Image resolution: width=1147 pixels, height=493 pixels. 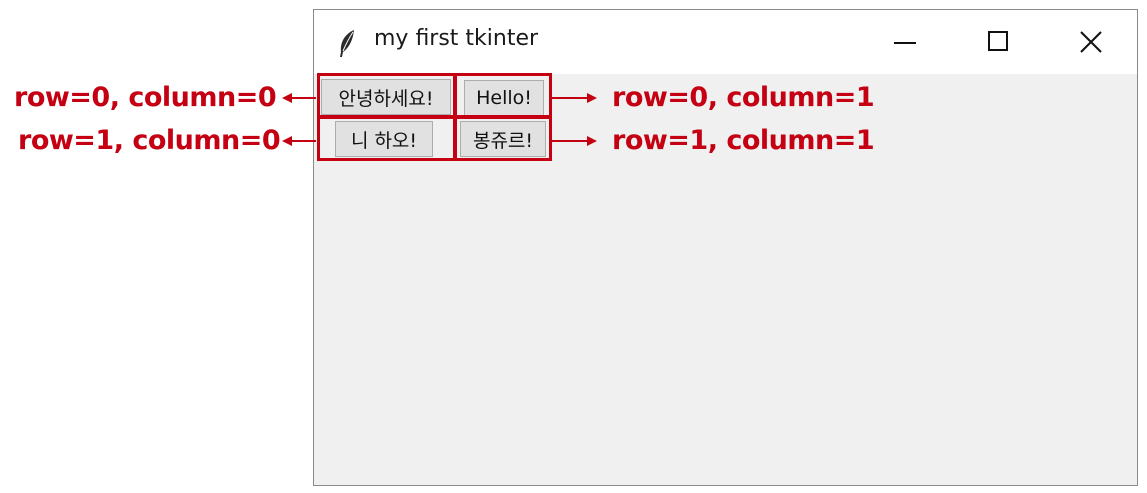 I want to click on arrow-row1-col0, so click(x=299, y=141).